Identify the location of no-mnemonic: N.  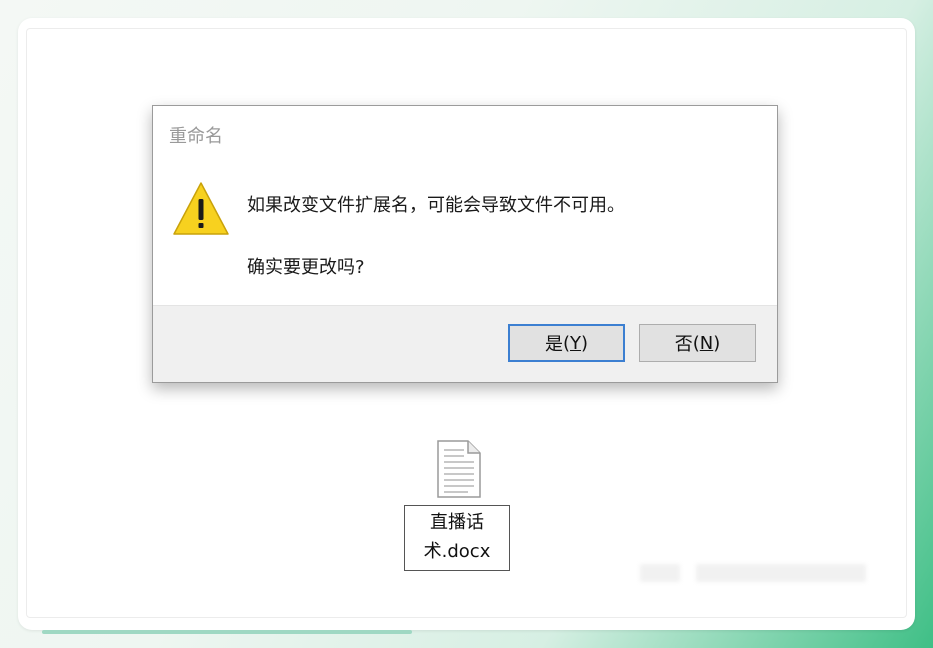
(706, 343).